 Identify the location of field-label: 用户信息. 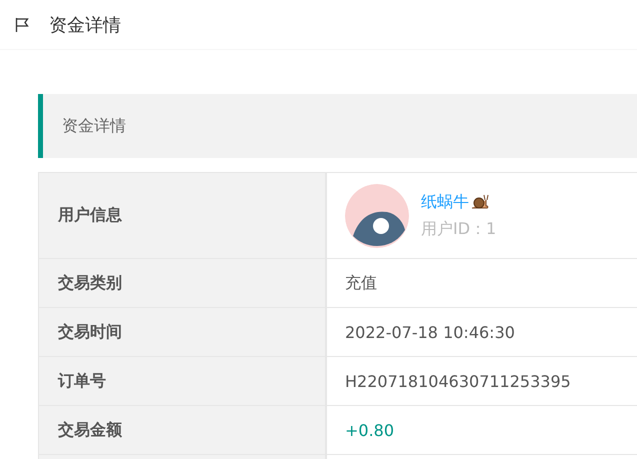
(183, 215).